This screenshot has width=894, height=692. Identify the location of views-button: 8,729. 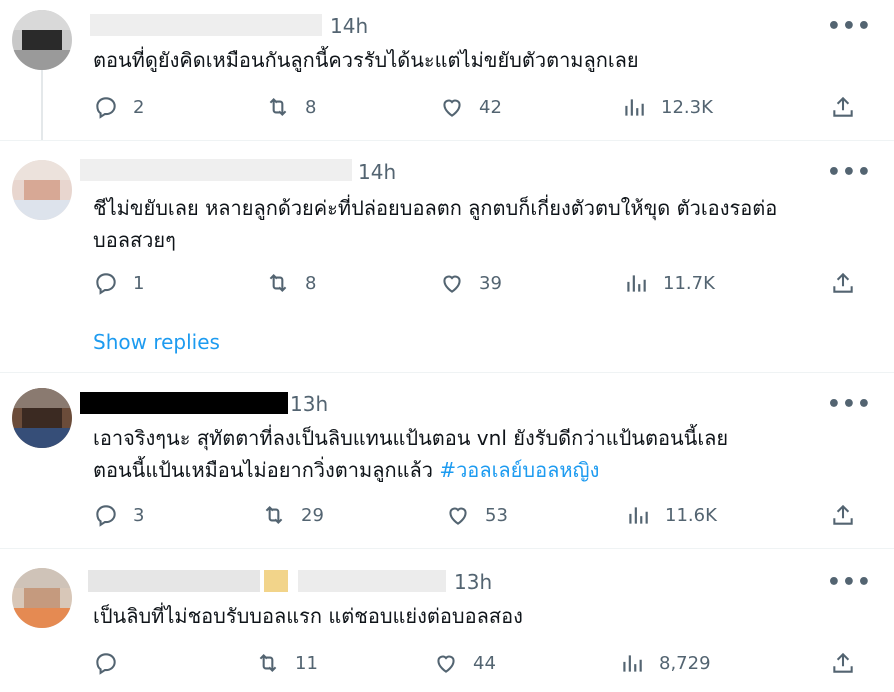
(665, 663).